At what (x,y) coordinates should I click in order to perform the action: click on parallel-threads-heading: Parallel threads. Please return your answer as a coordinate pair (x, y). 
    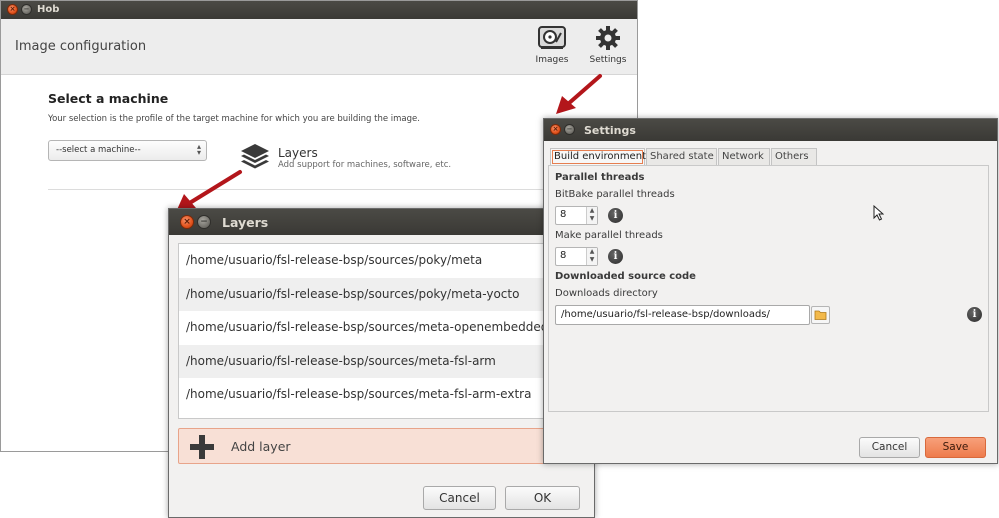
    Looking at the image, I should click on (600, 177).